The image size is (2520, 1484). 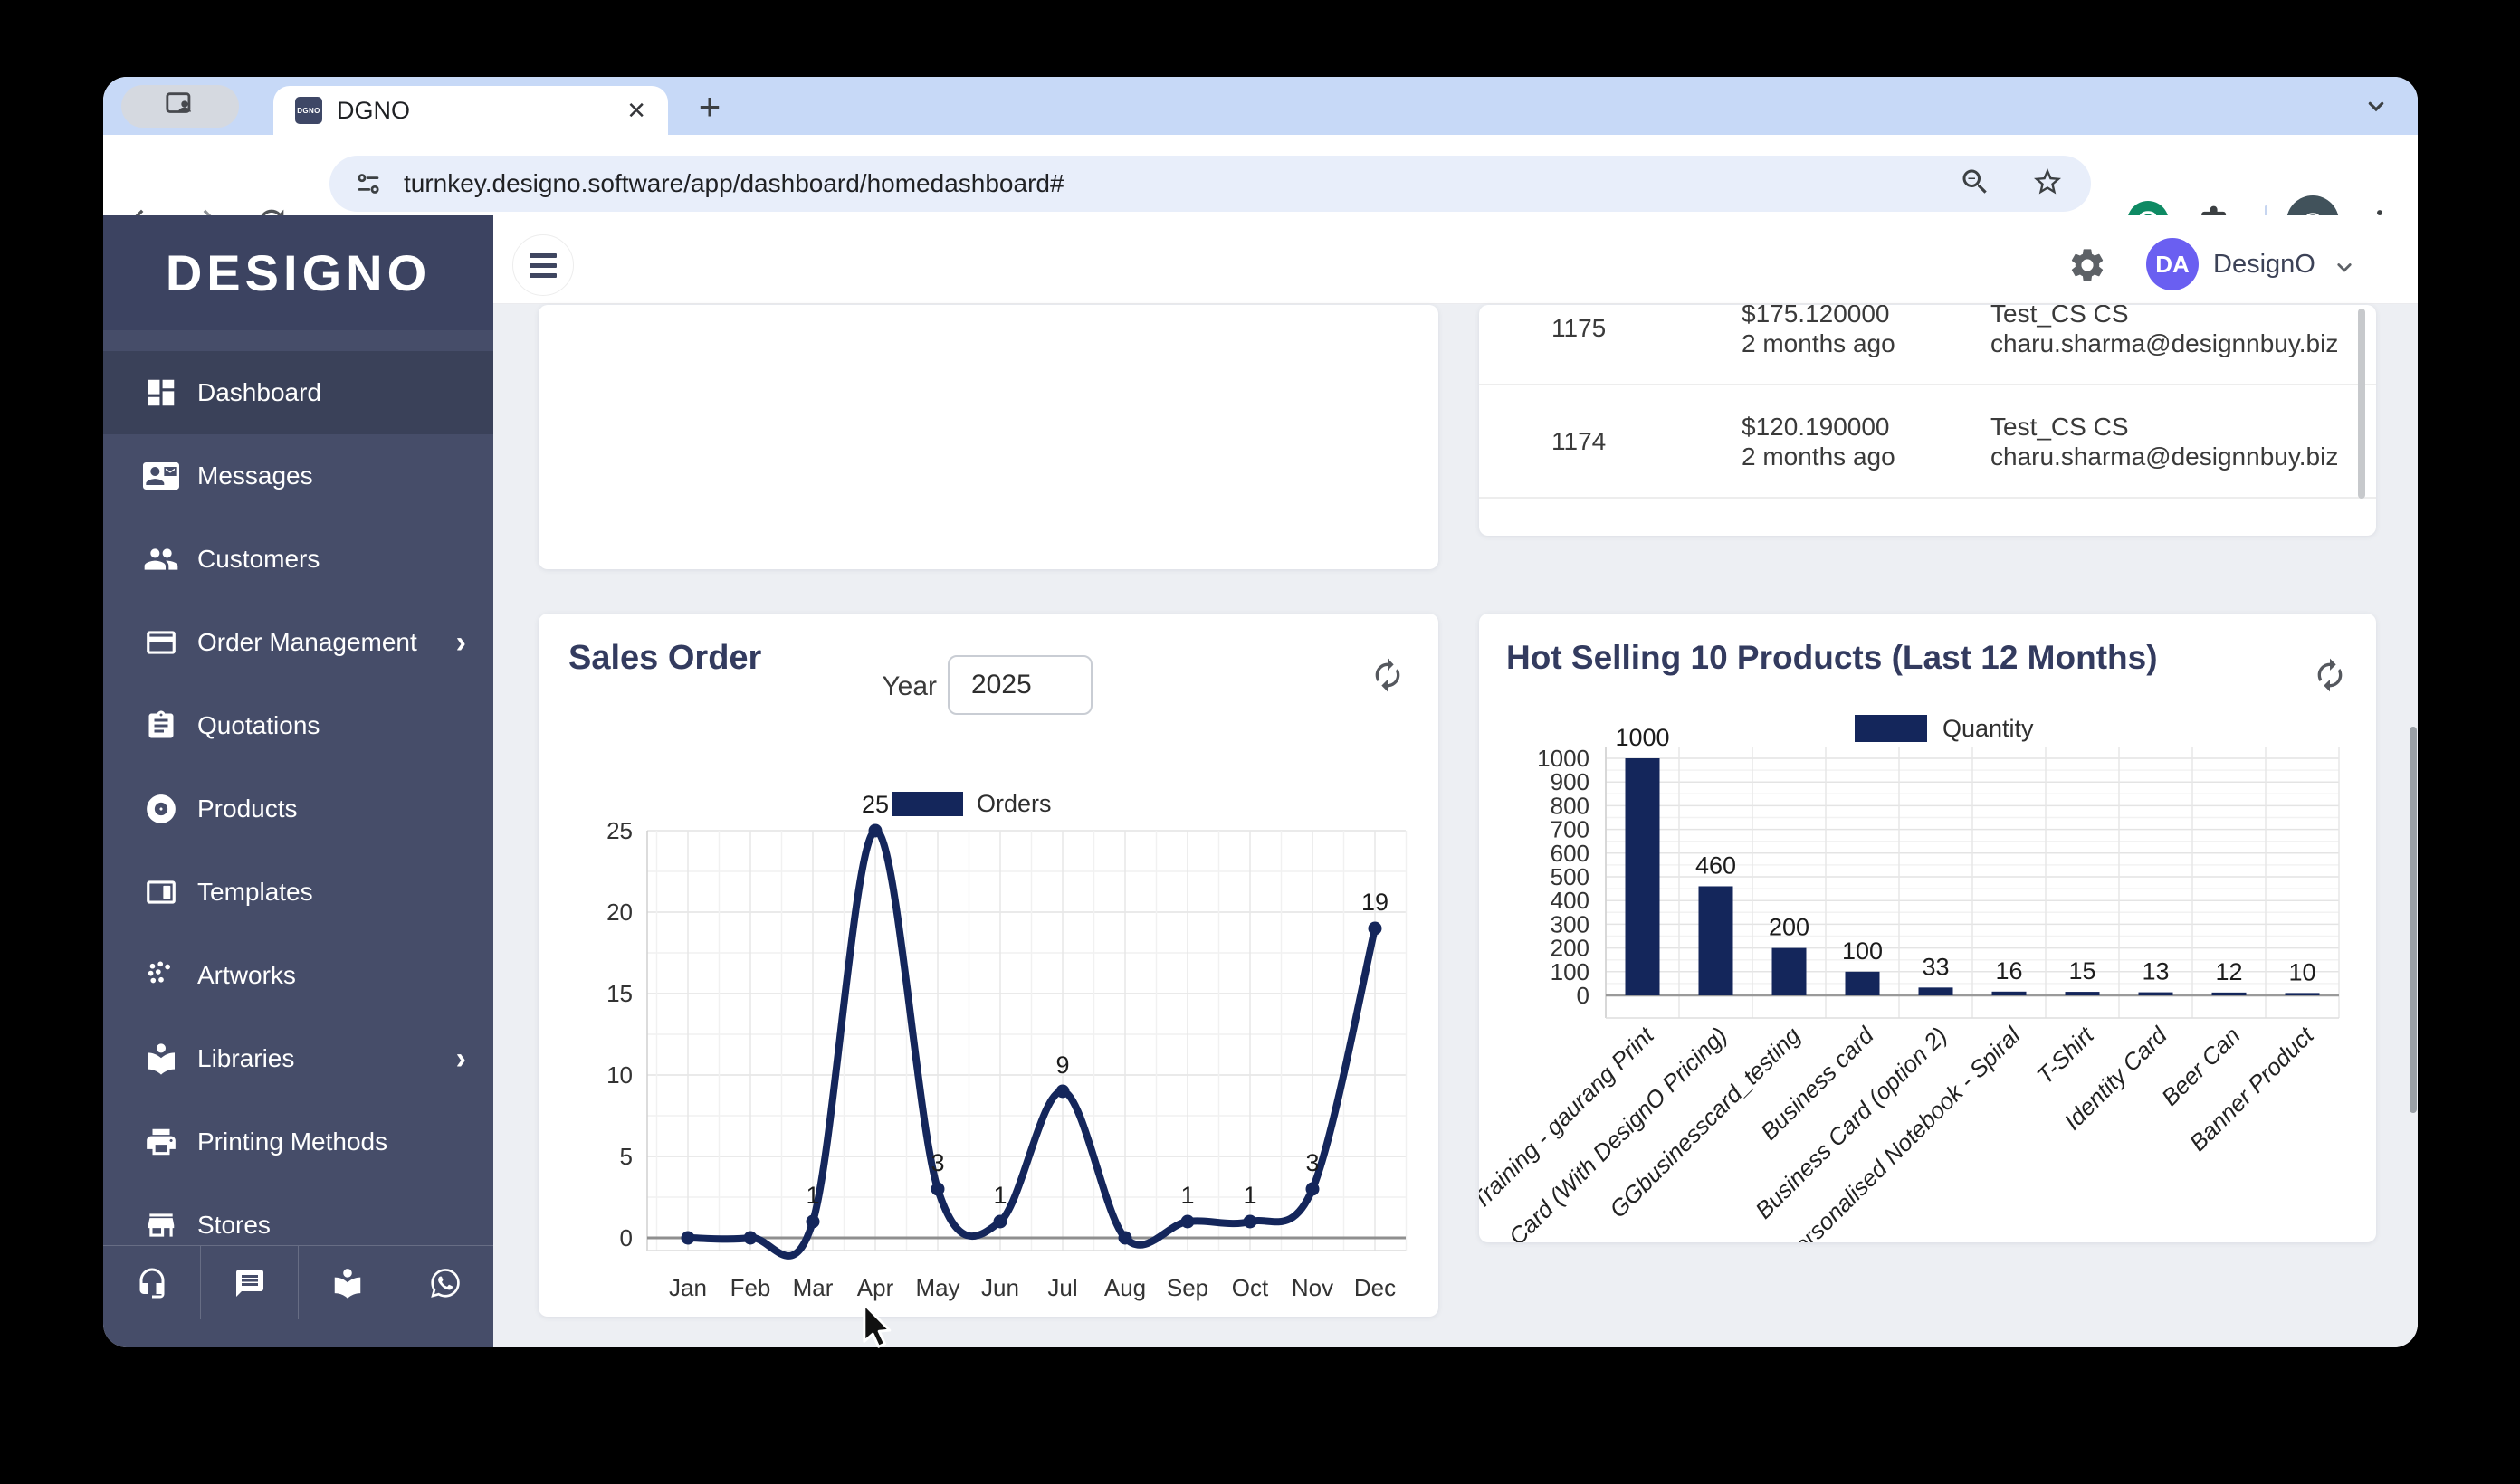 I want to click on sidebar-item-artworks: Artworks, so click(x=298, y=975).